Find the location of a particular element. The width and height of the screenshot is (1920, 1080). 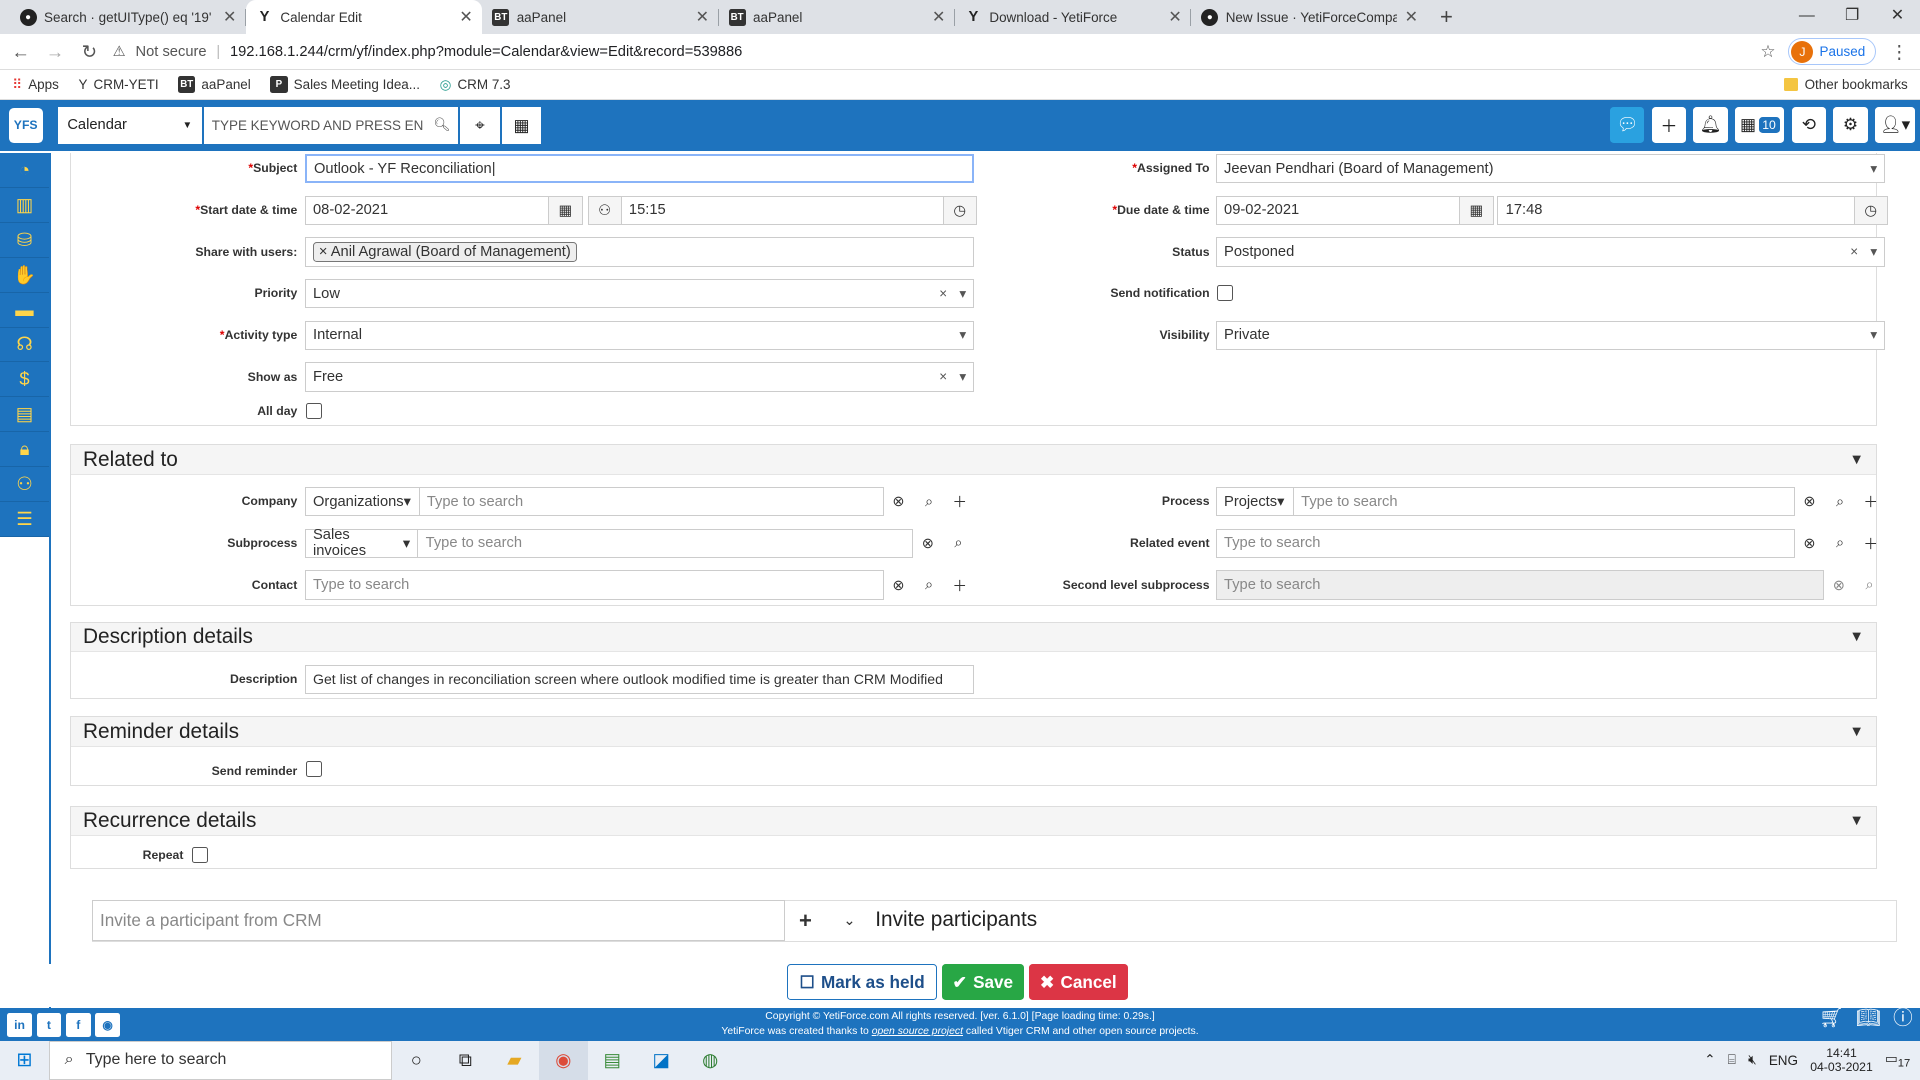

bookmark-apps: ⠿ Apps is located at coordinates (35, 85).